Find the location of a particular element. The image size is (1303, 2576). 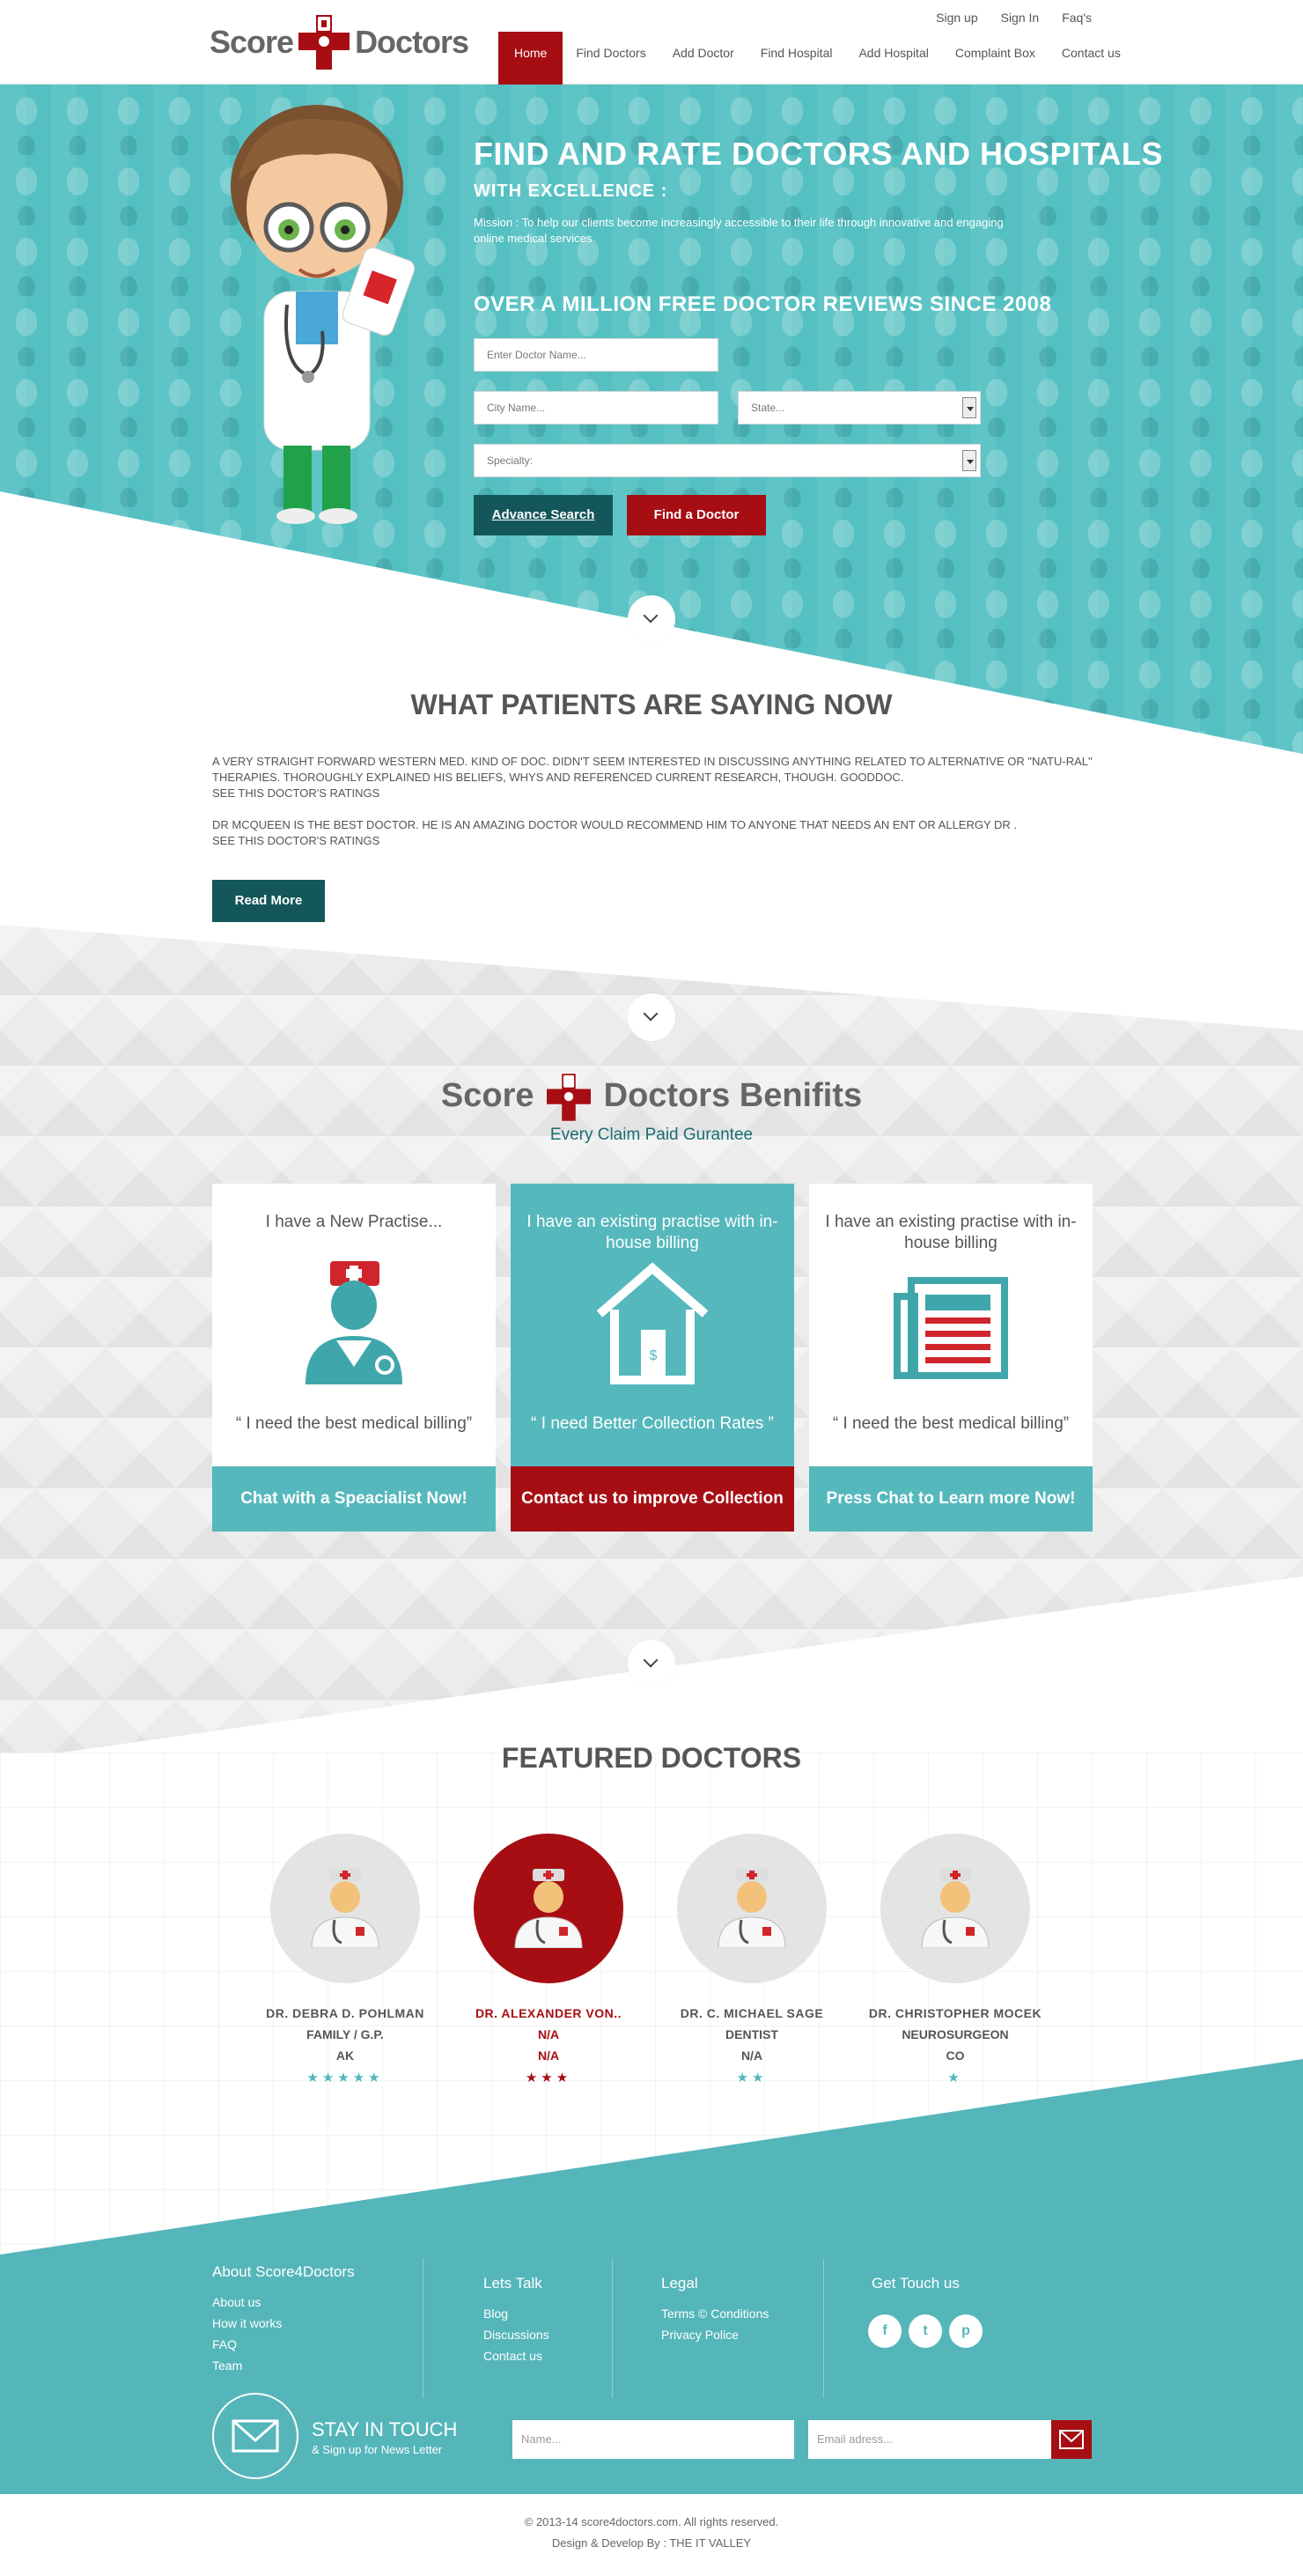

signin-link: Sign In is located at coordinates (1020, 18).